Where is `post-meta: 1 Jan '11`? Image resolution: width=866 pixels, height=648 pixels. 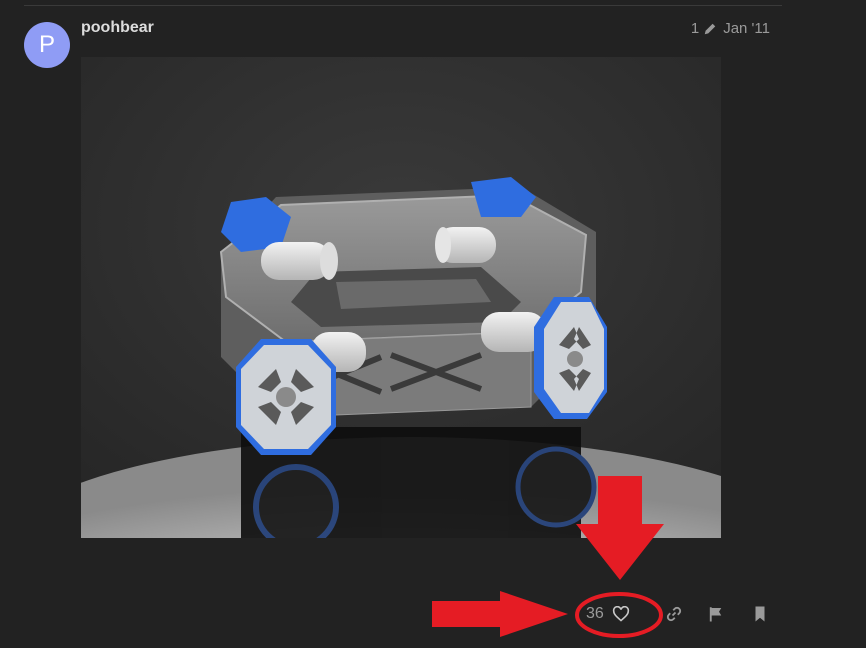
post-meta: 1 Jan '11 is located at coordinates (730, 28).